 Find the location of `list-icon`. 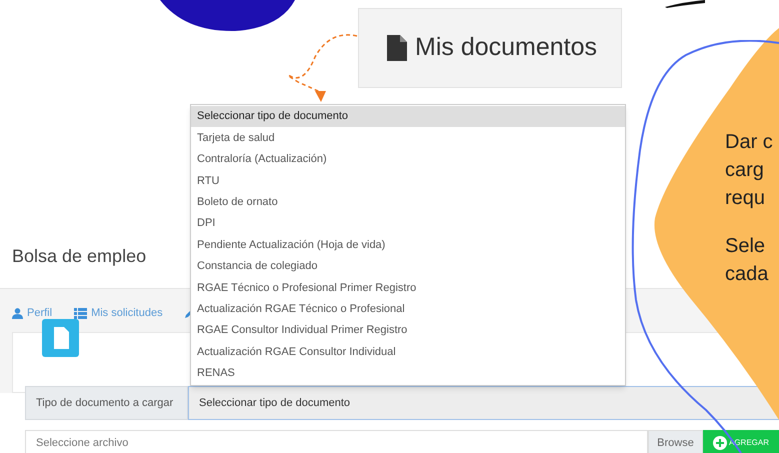

list-icon is located at coordinates (81, 313).